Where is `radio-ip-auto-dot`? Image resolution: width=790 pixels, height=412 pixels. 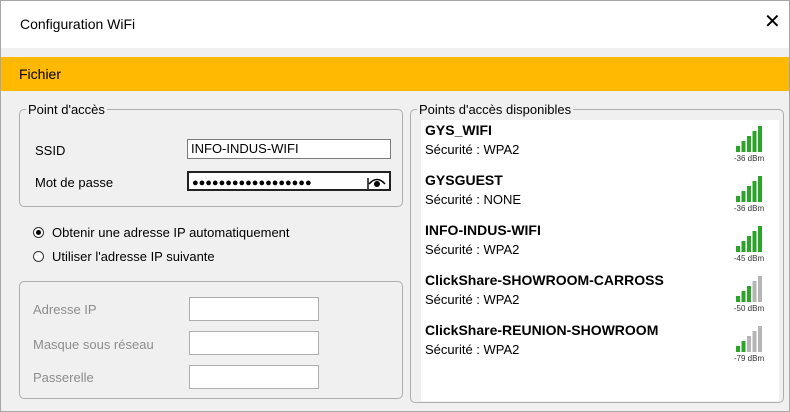 radio-ip-auto-dot is located at coordinates (38, 232).